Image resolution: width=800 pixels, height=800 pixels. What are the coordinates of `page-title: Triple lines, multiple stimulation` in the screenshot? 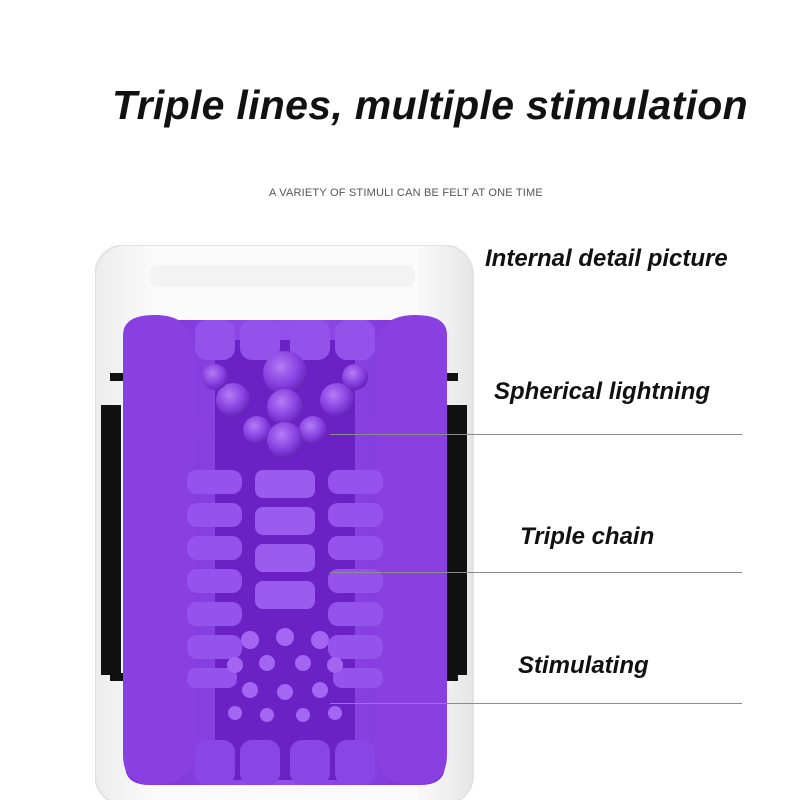 It's located at (430, 105).